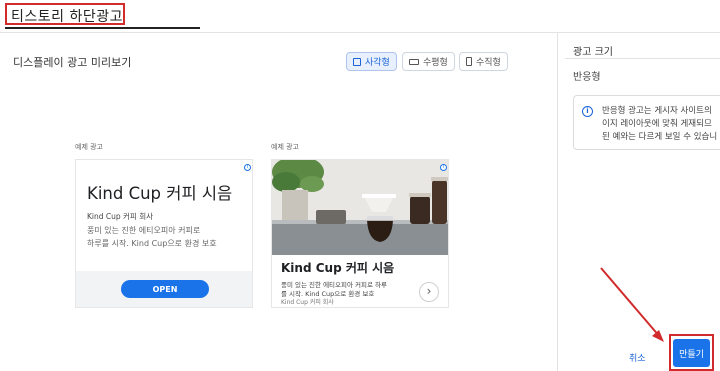 This screenshot has height=371, width=720. I want to click on ad-description: 하루를 시작. Kind Cup으로 환경 보호, so click(152, 243).